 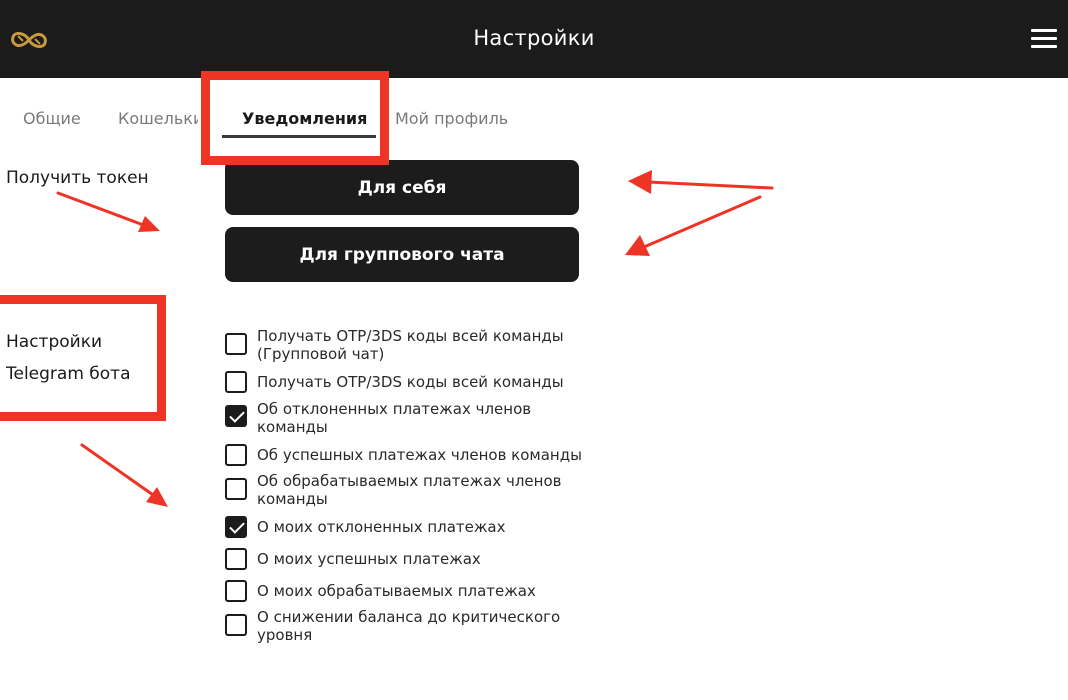 I want to click on top-bar: Настройки, so click(x=534, y=39).